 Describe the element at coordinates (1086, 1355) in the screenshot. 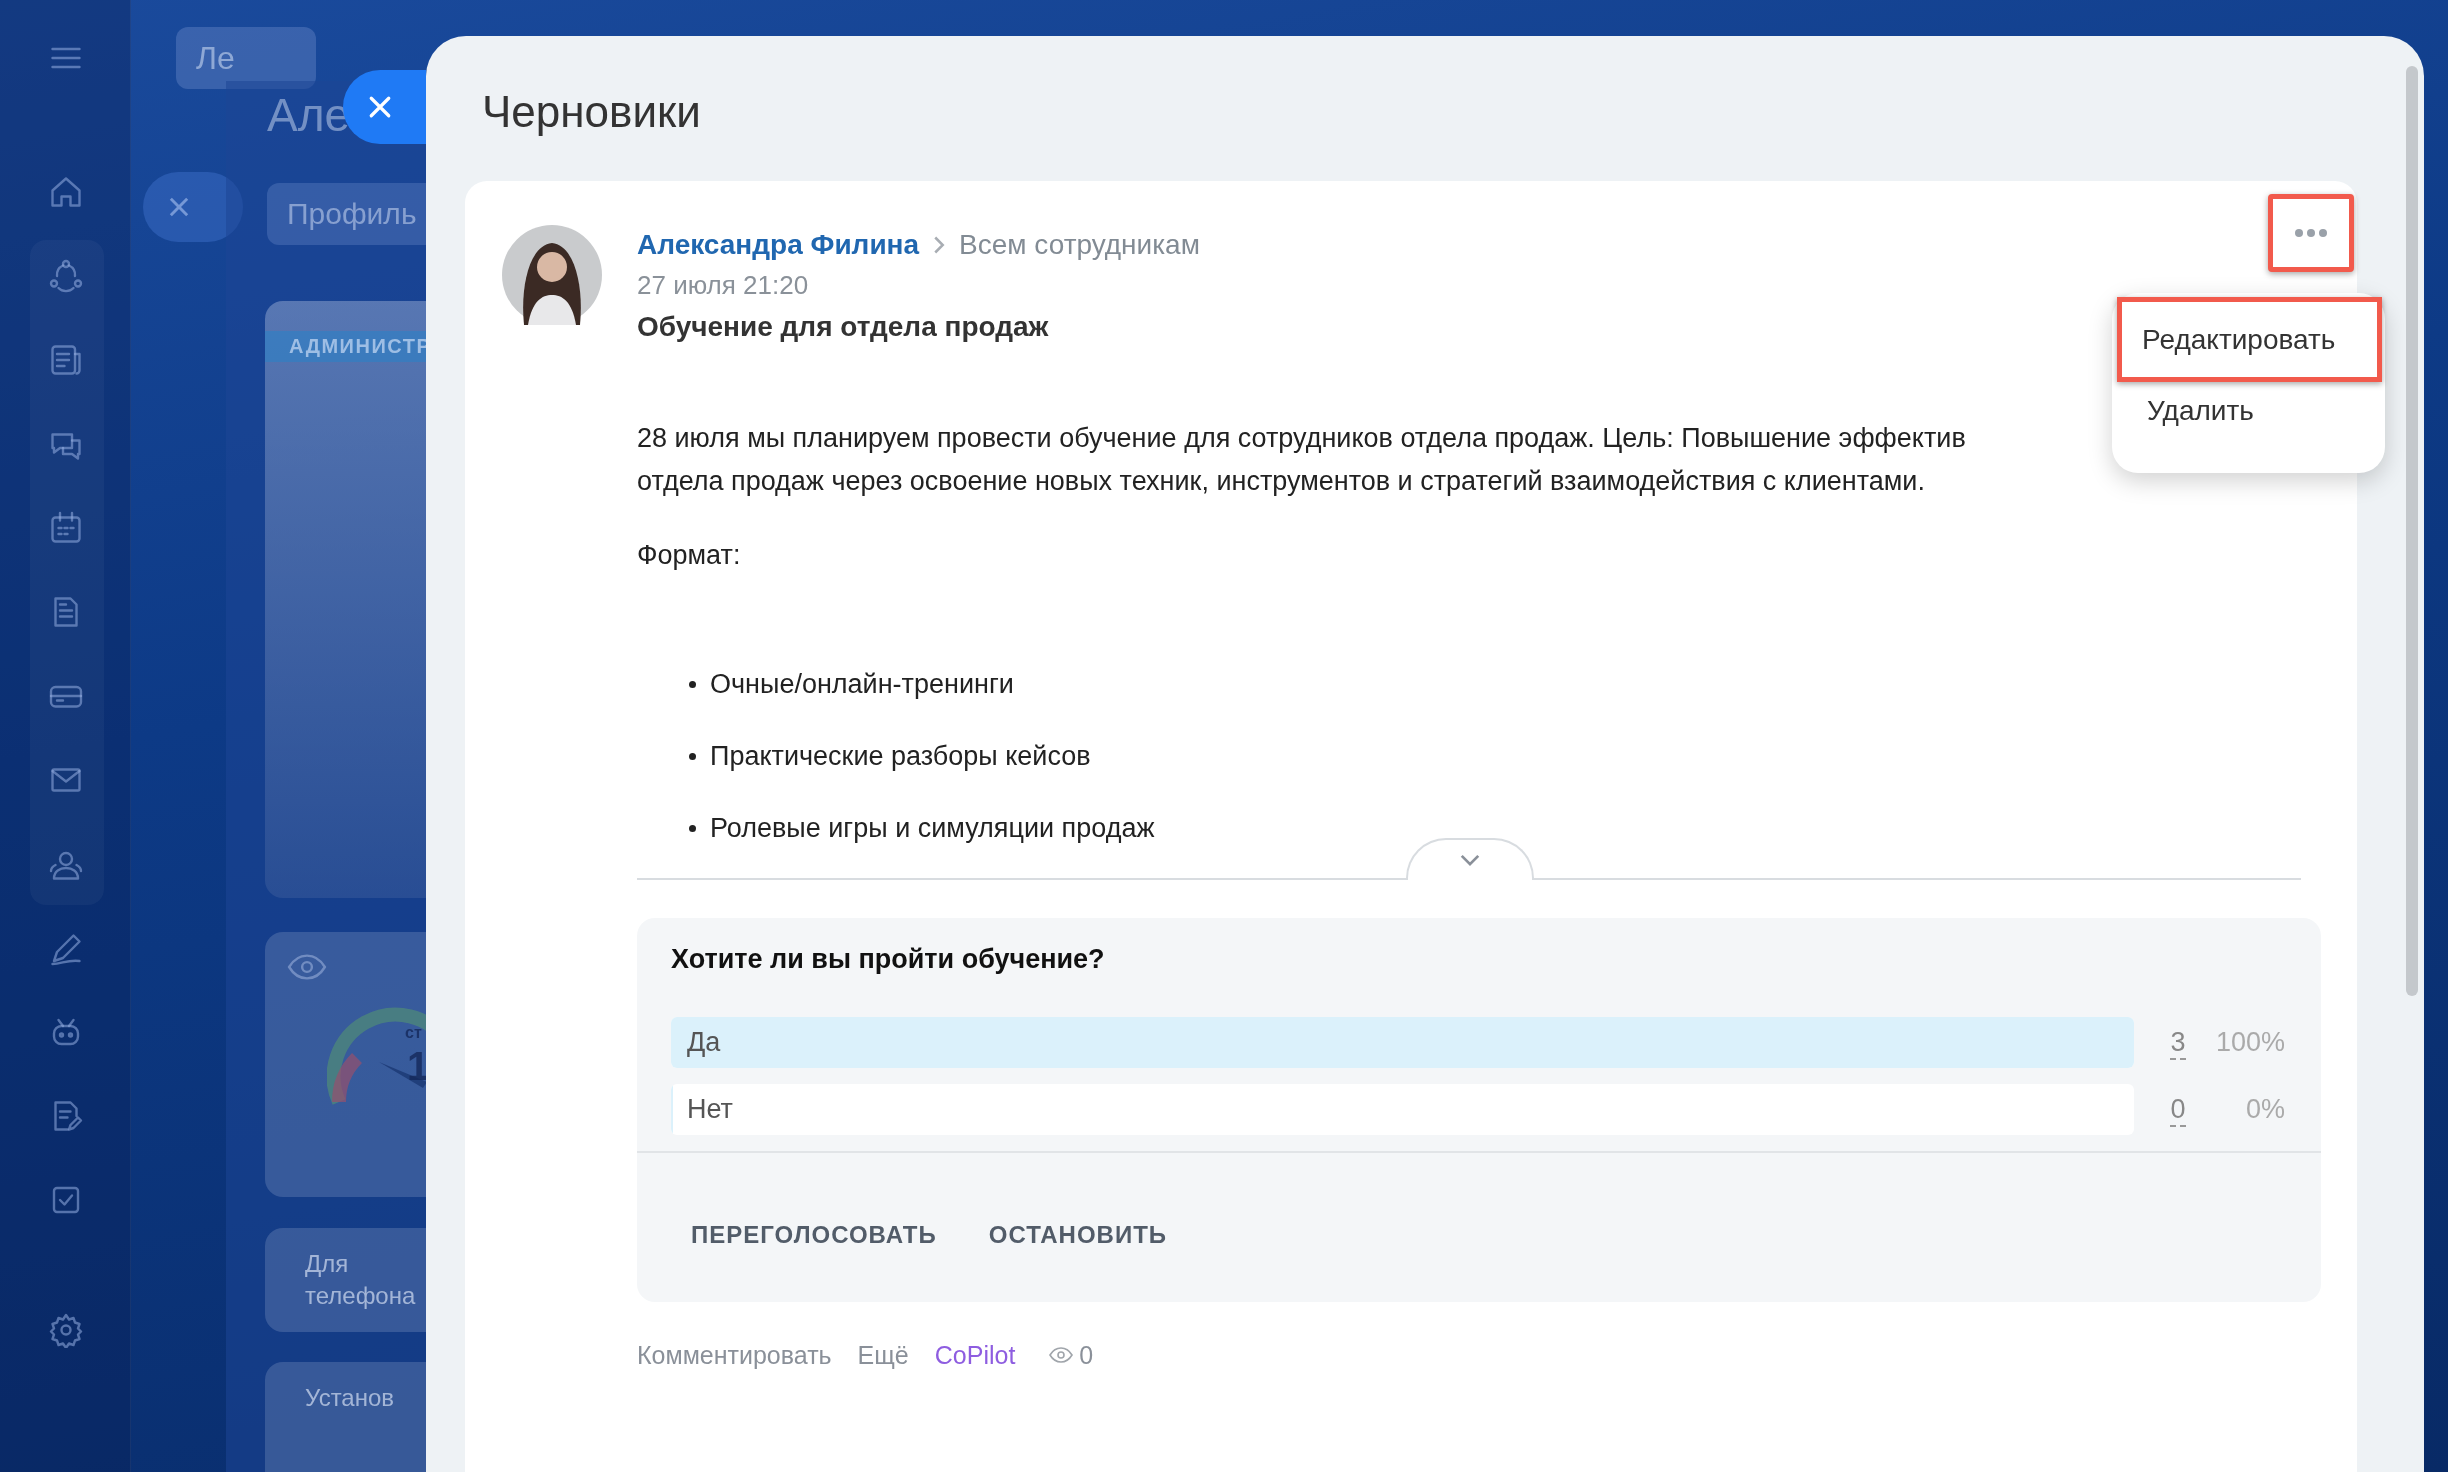

I see `view-count: 0` at that location.